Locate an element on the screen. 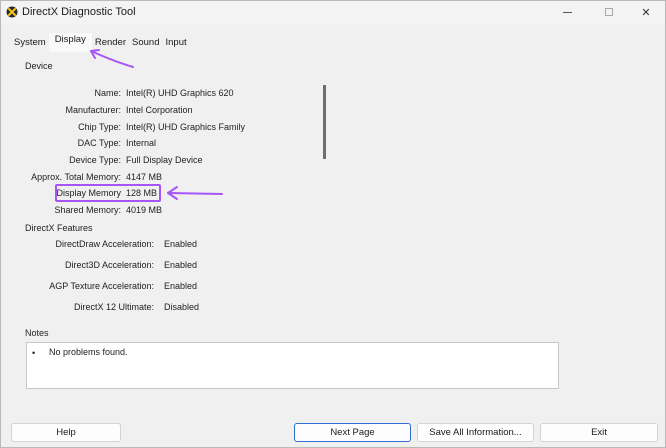 The image size is (666, 448). arrow-to-display-tab is located at coordinates (112, 58).